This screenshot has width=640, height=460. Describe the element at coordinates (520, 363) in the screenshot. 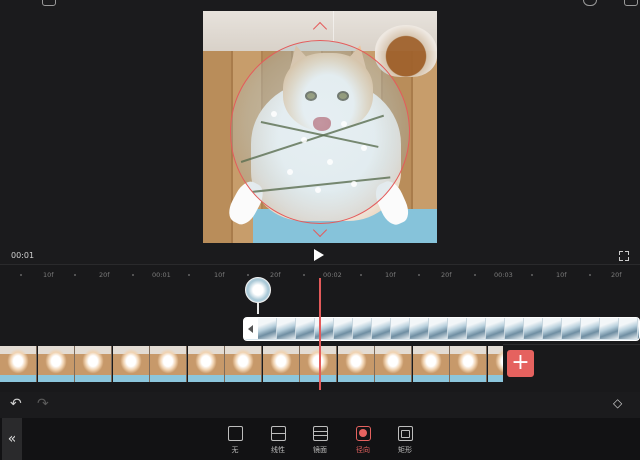

I see `add-clip-button: +` at that location.